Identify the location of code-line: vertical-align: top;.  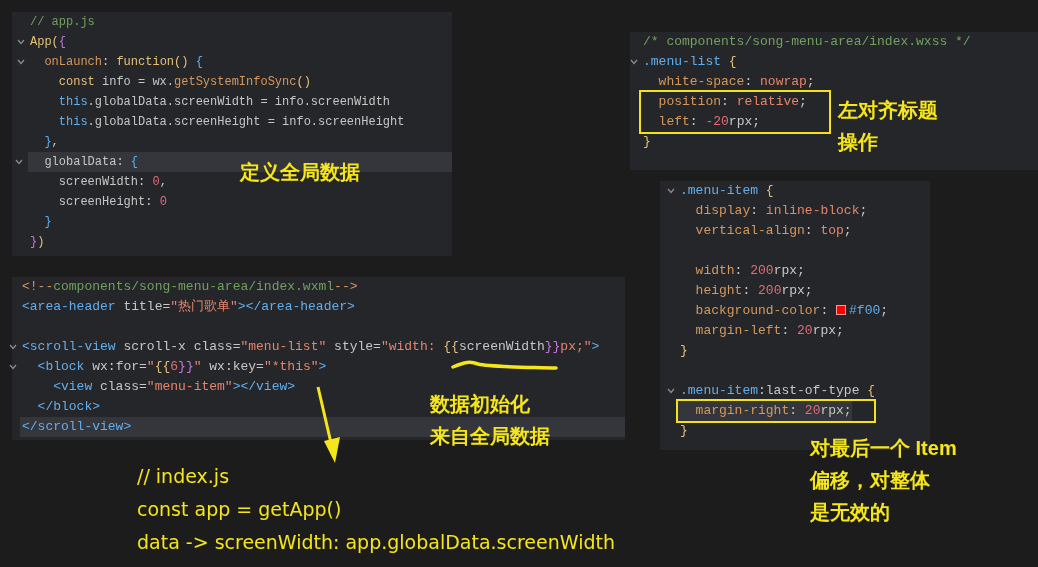
(773, 231).